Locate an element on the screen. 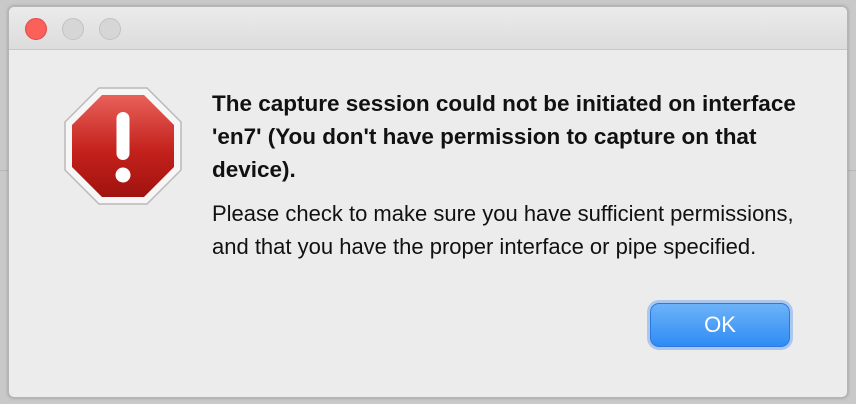 The image size is (856, 404). minimize-window-button is located at coordinates (73, 29).